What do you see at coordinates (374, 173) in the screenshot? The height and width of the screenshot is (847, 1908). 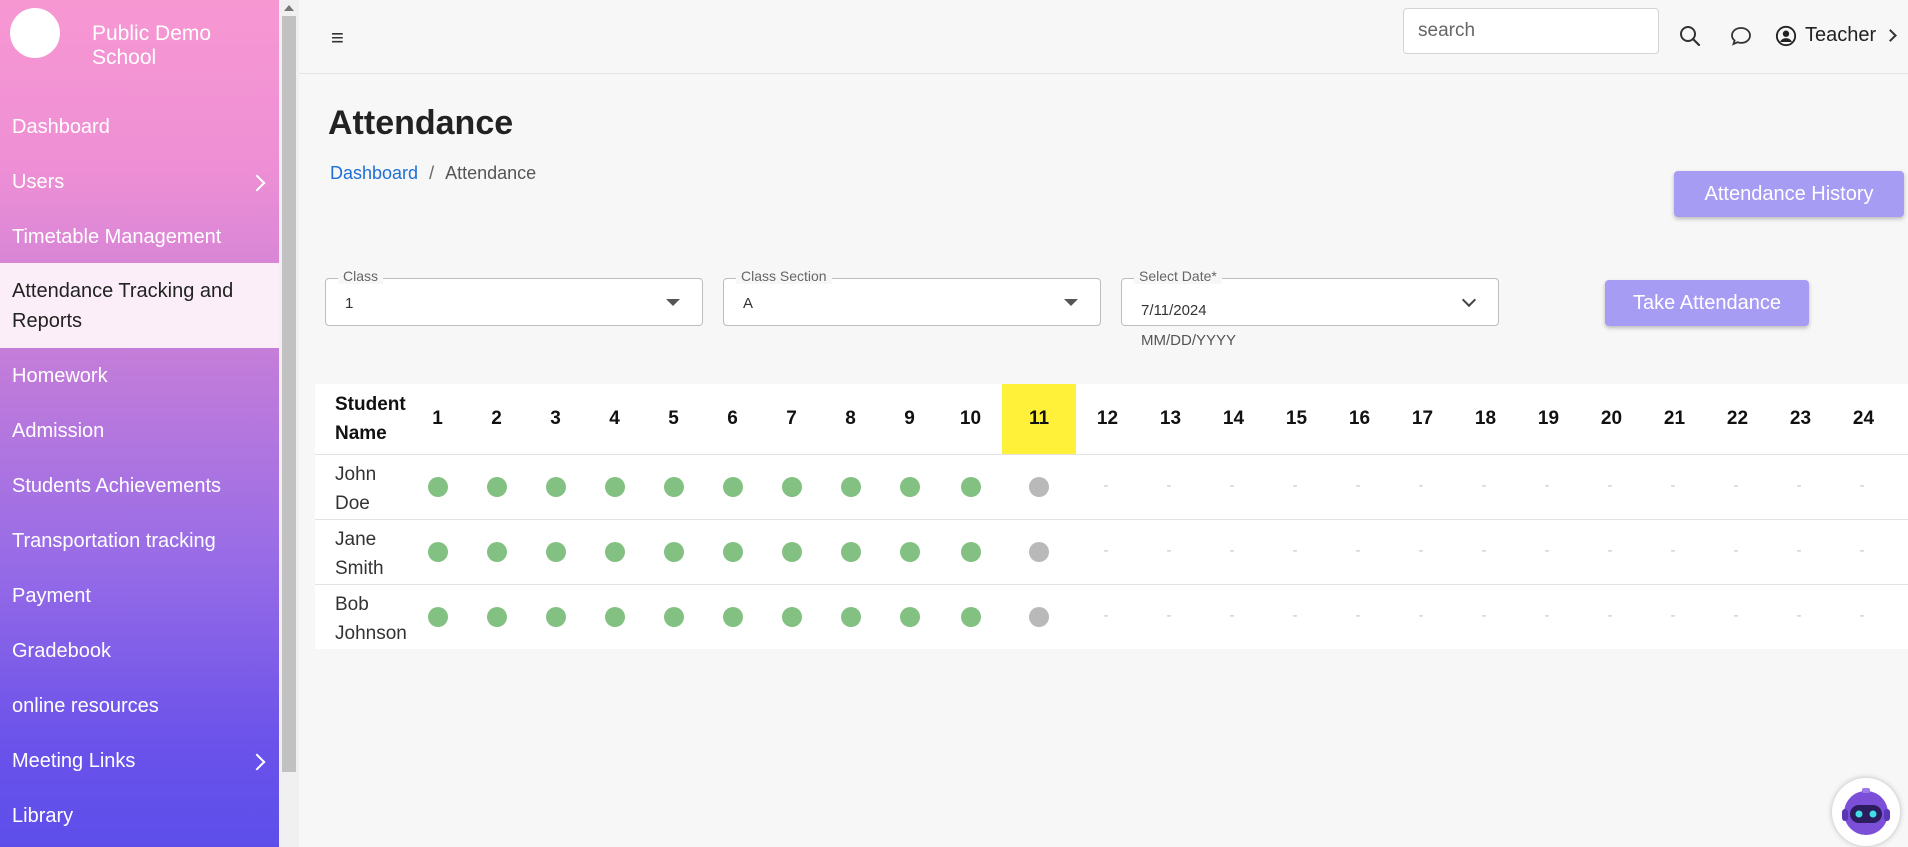 I see `breadcrumb-dashboard-link: Dashboard` at bounding box center [374, 173].